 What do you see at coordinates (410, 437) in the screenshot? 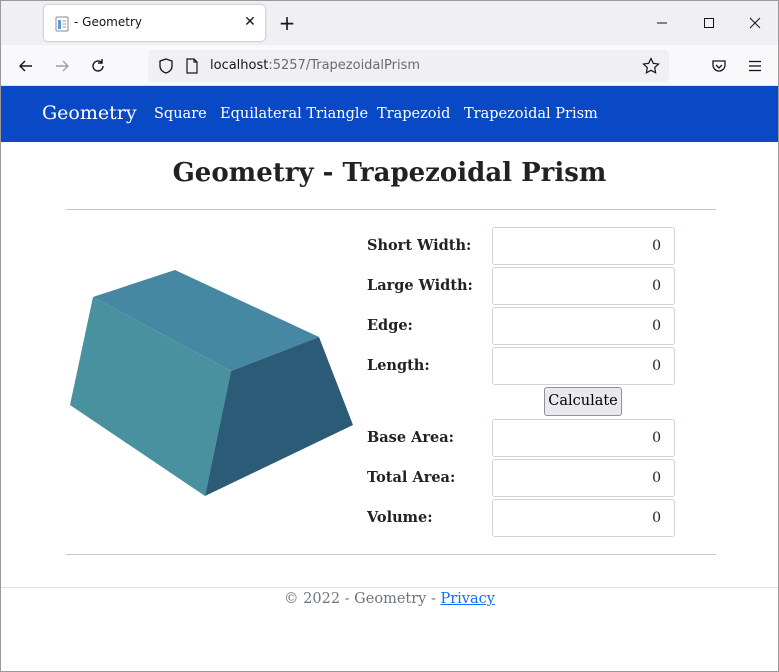
I see `base-area-label: Base Area:` at bounding box center [410, 437].